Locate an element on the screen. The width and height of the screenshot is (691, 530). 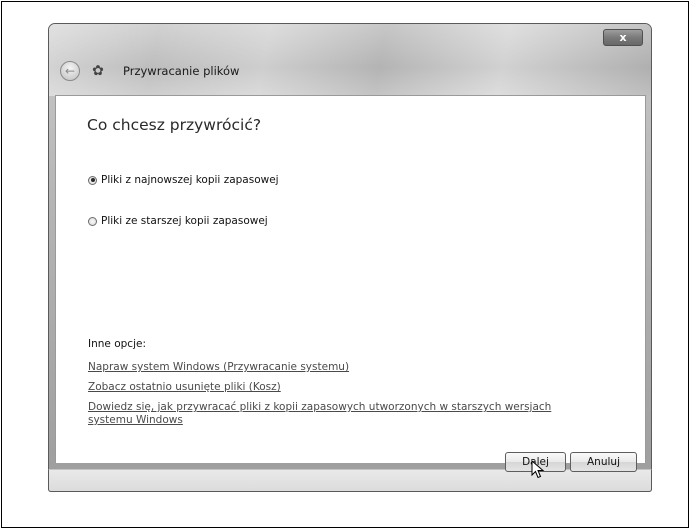
restore-files-icon: ✿ is located at coordinates (98, 71).